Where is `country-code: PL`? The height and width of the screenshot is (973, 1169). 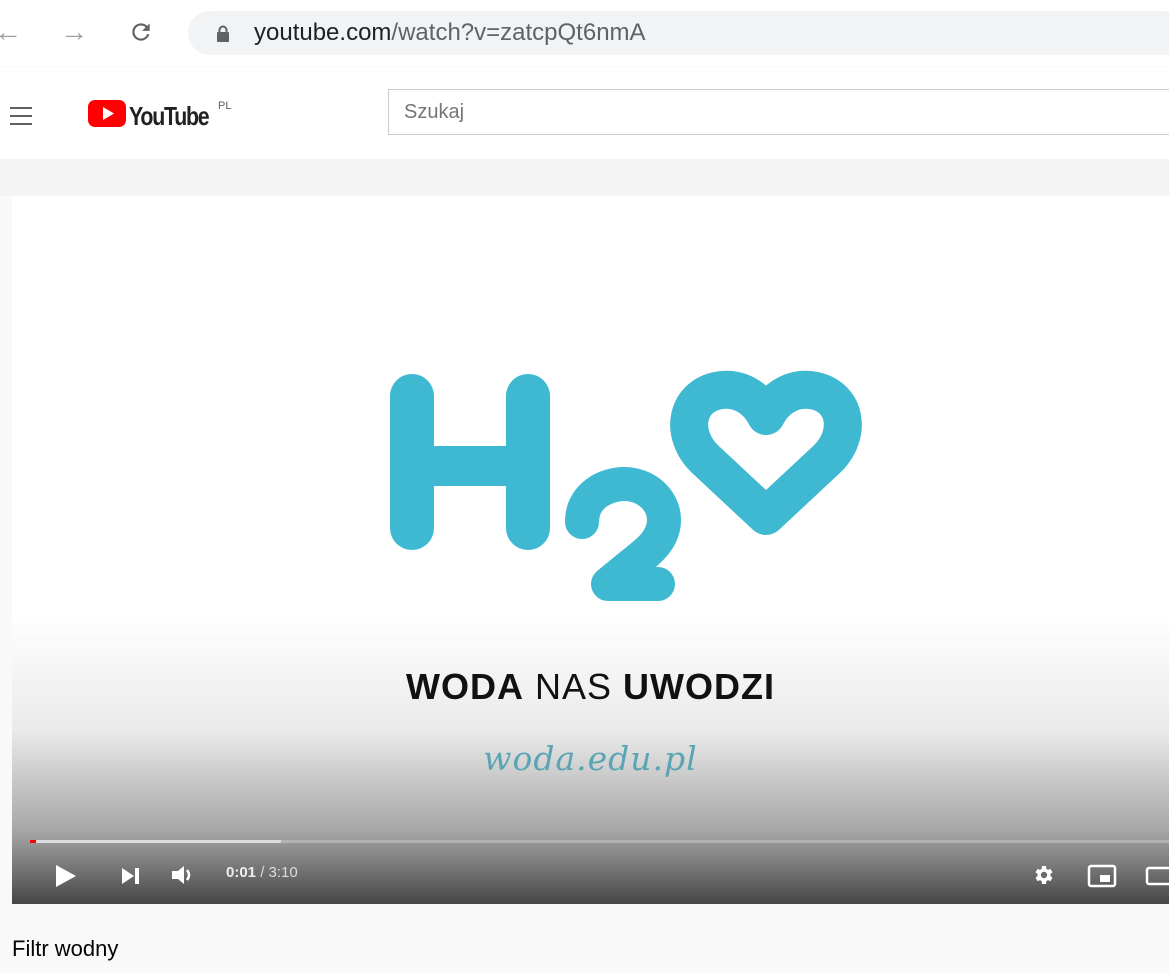 country-code: PL is located at coordinates (225, 106).